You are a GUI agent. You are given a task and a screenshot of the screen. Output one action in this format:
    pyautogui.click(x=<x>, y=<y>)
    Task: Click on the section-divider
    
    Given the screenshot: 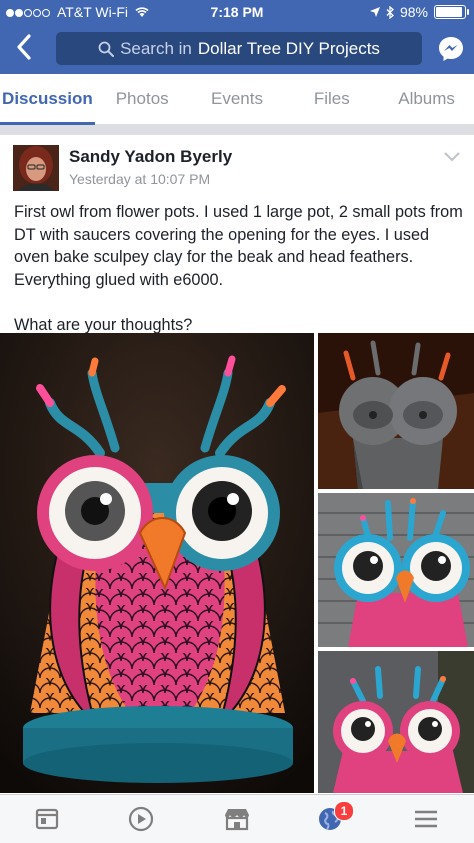 What is the action you would take?
    pyautogui.click(x=237, y=130)
    